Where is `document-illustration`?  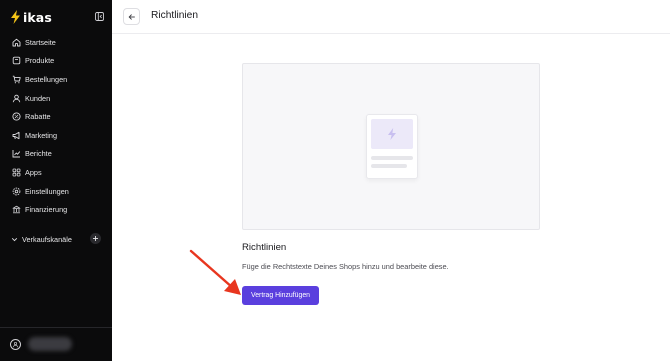
document-illustration is located at coordinates (392, 146).